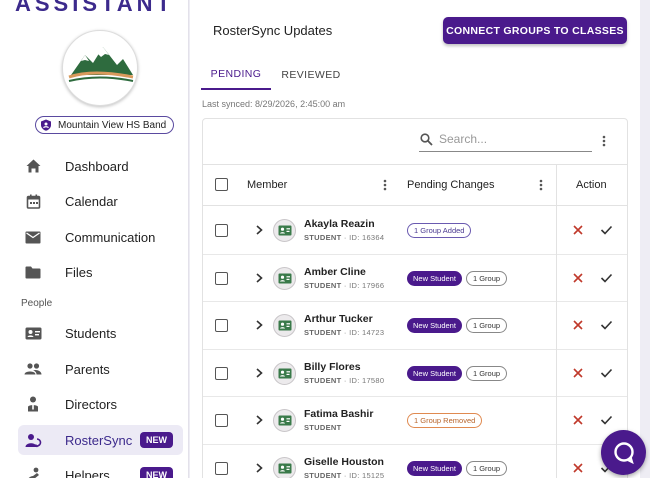 The height and width of the screenshot is (478, 650). I want to click on member-name: Giselle Houston, so click(344, 462).